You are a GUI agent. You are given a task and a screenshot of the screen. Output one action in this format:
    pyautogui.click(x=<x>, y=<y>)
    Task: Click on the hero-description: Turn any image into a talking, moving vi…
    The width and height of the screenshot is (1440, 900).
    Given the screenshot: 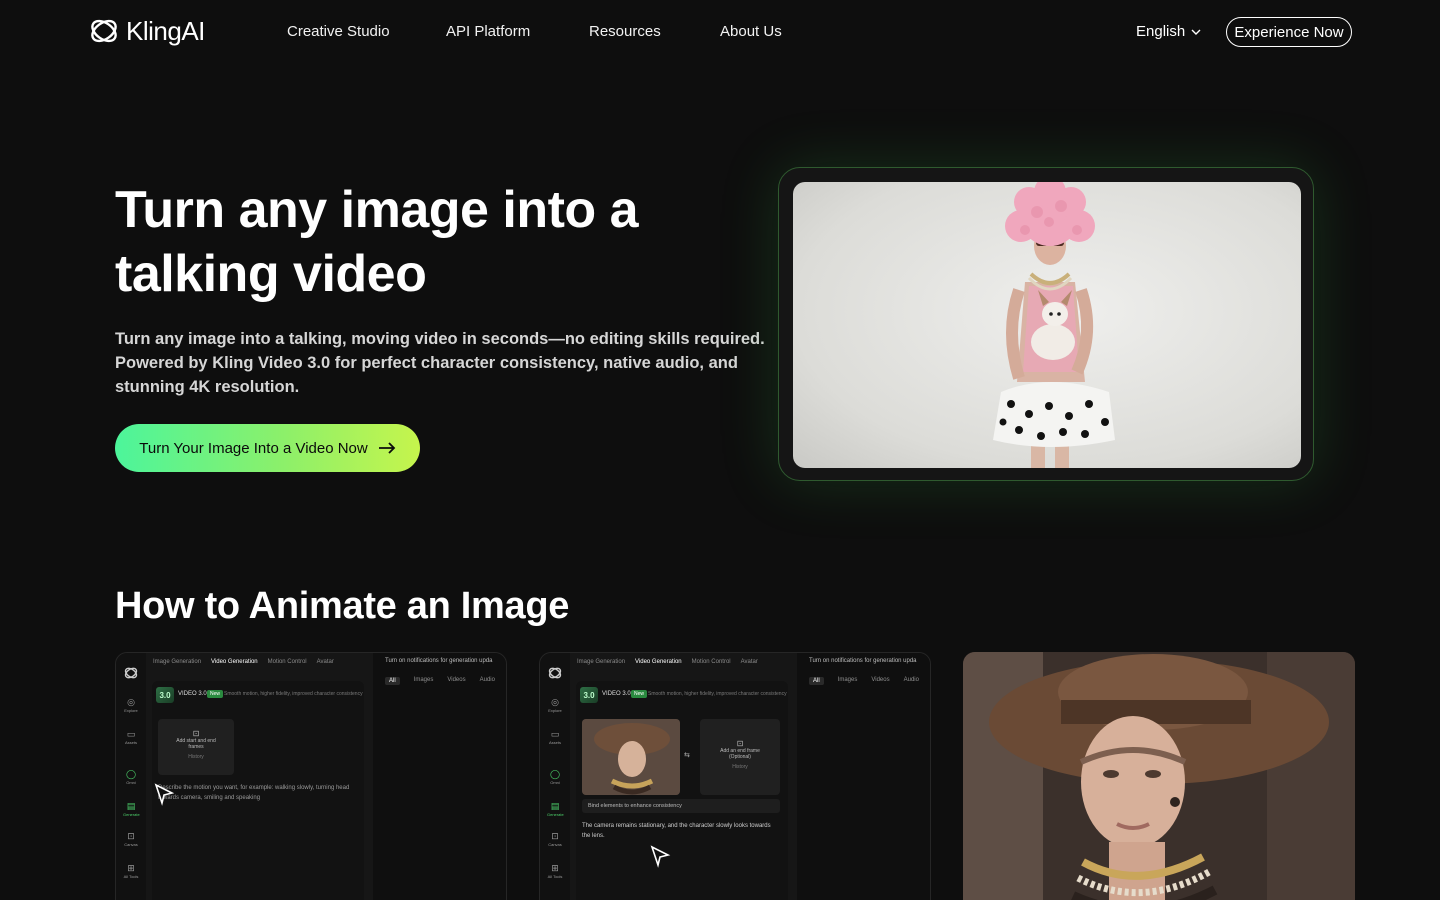 What is the action you would take?
    pyautogui.click(x=440, y=363)
    